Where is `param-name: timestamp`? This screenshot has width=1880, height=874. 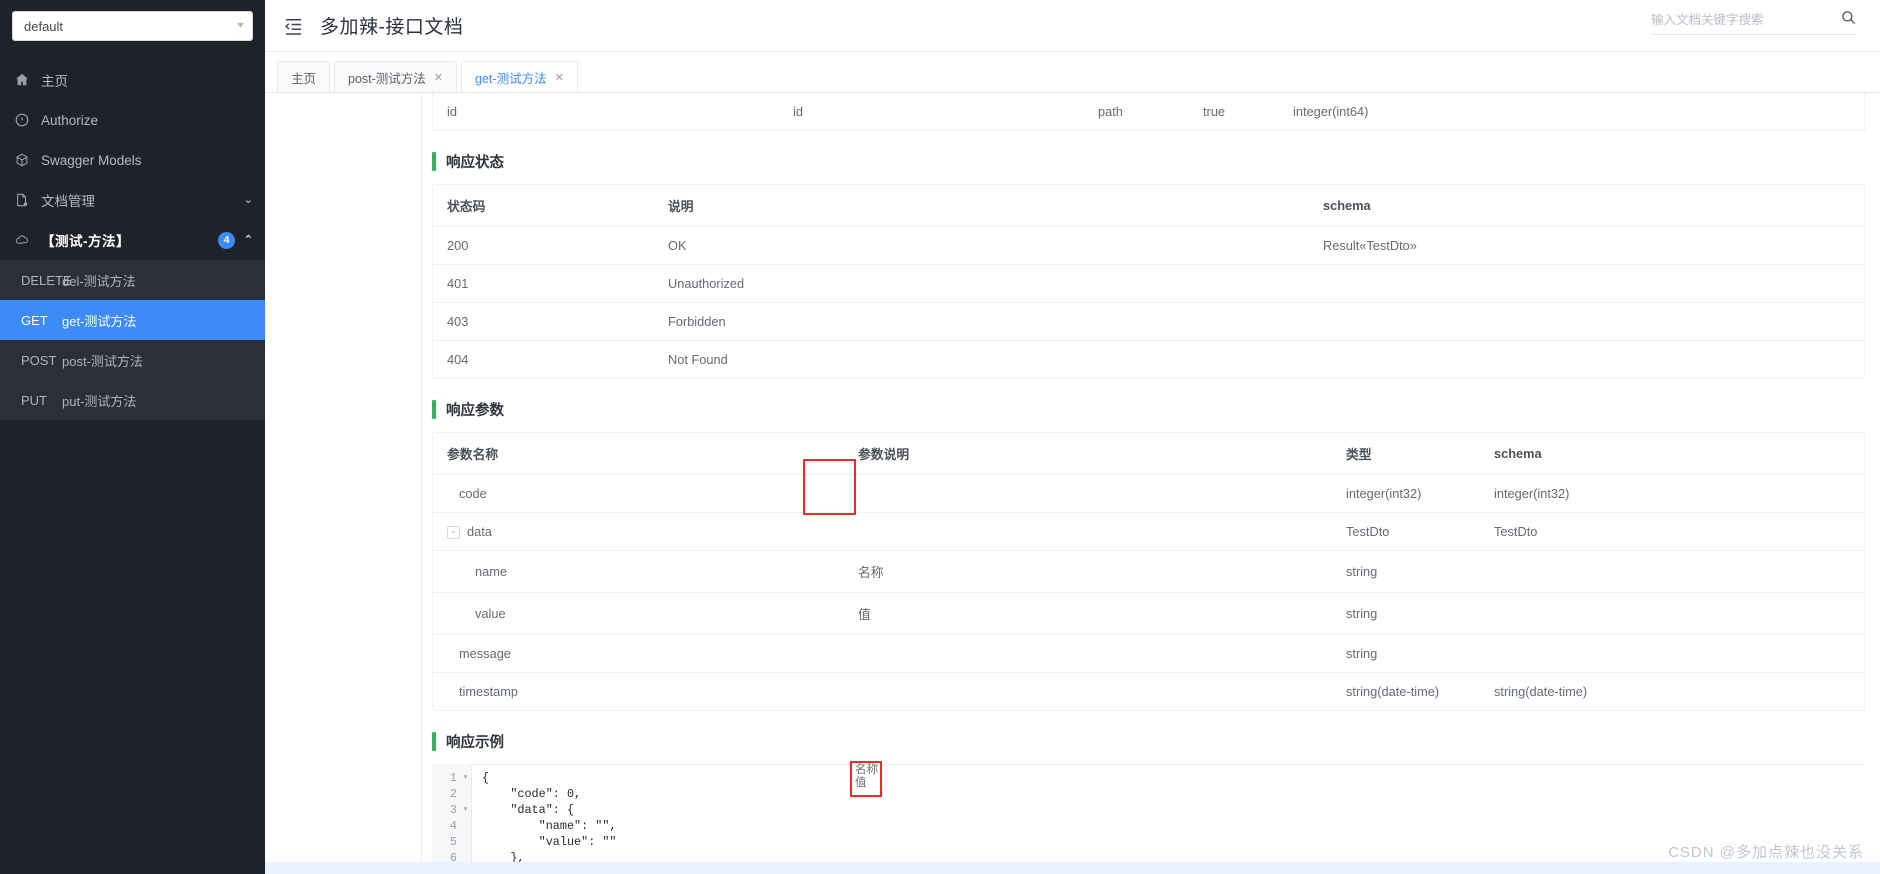
param-name: timestamp is located at coordinates (489, 692).